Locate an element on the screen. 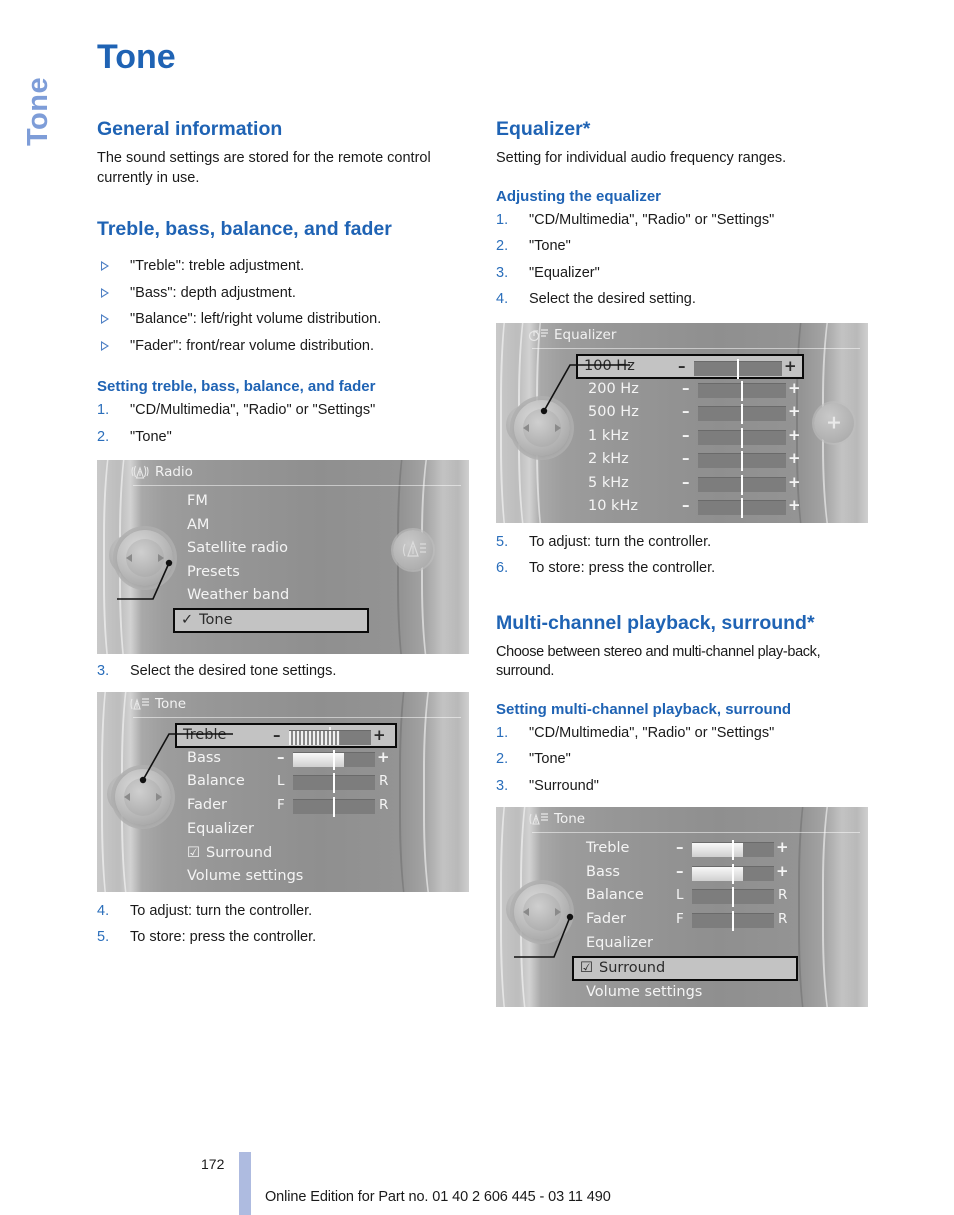 The width and height of the screenshot is (954, 1215). menu-item-label: AM is located at coordinates (198, 524).